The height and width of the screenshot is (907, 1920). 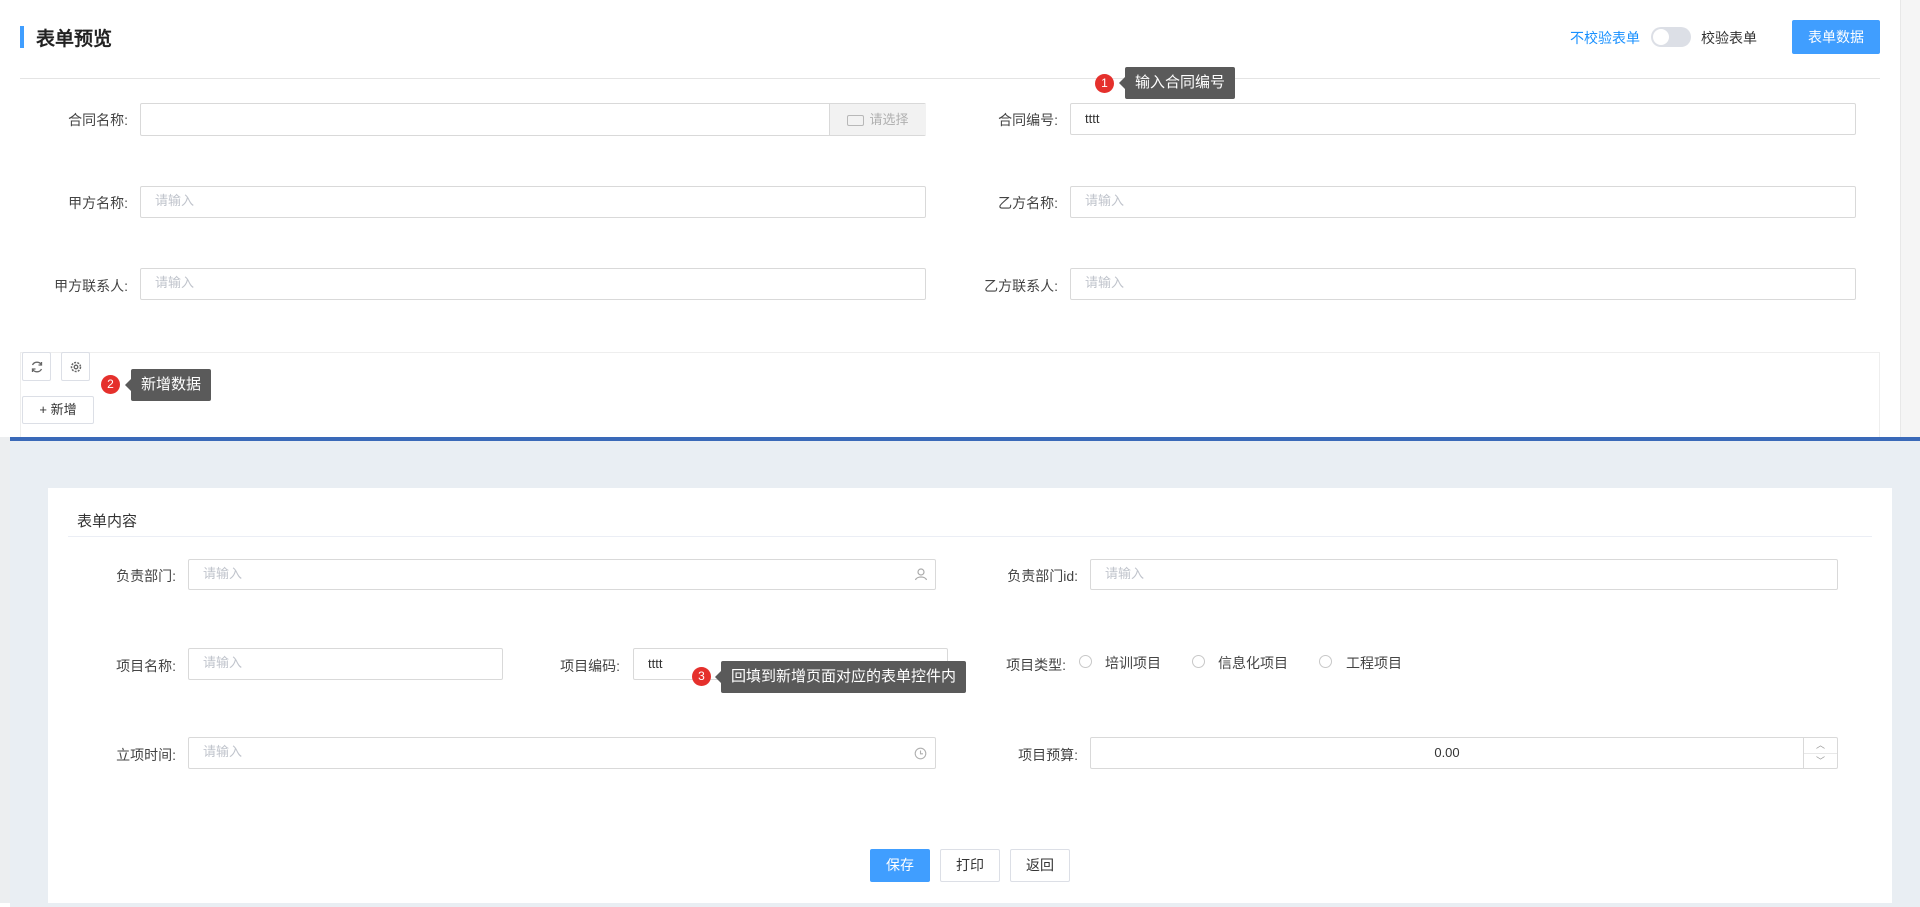 I want to click on dept-id-label: 负责部门id:, so click(x=1042, y=576).